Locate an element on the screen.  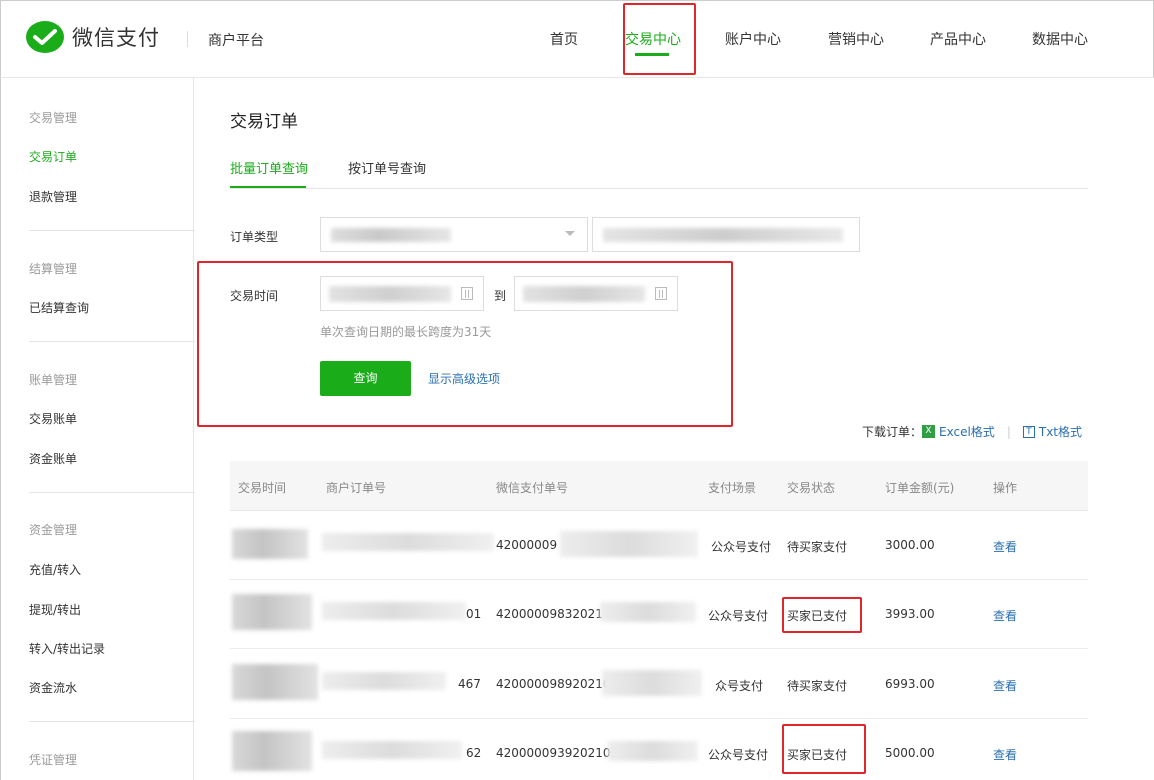
sidebar-item-settled-query: 已结算查询 is located at coordinates (59, 307).